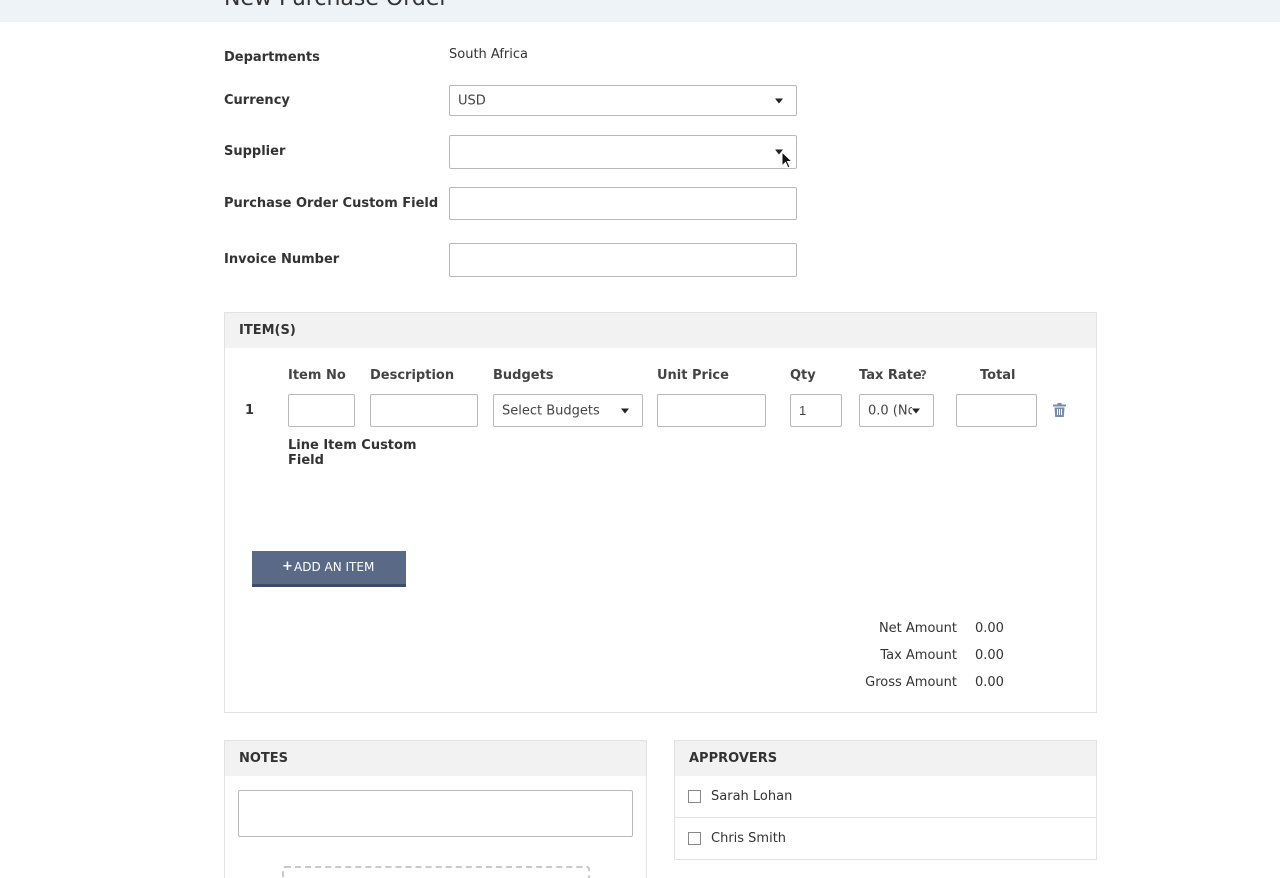  I want to click on top-bar: New Purchase Order, so click(640, 11).